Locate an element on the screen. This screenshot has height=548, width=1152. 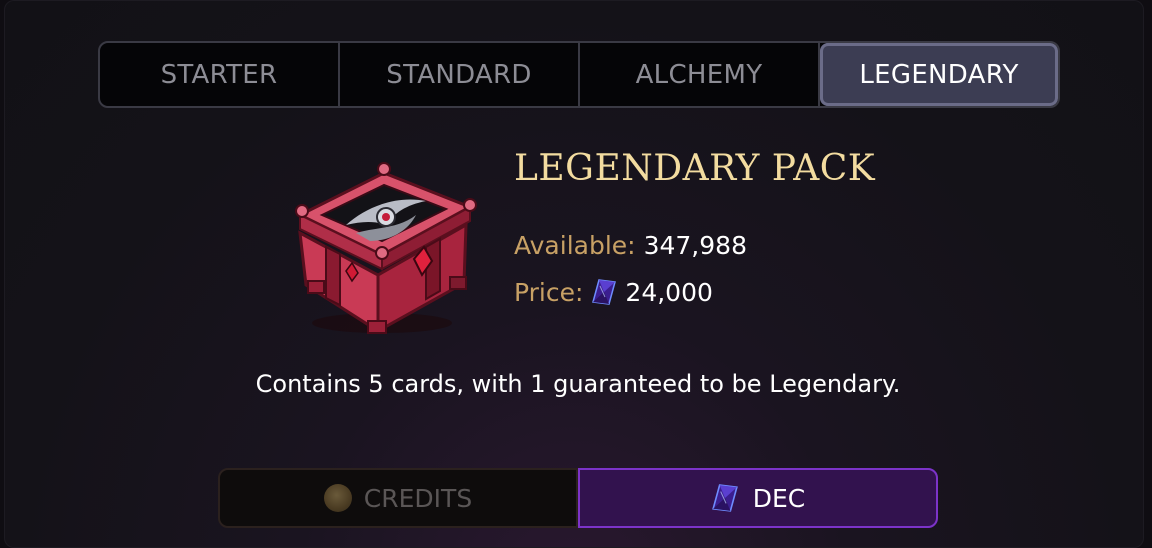
credits-label: CREDITS is located at coordinates (418, 498).